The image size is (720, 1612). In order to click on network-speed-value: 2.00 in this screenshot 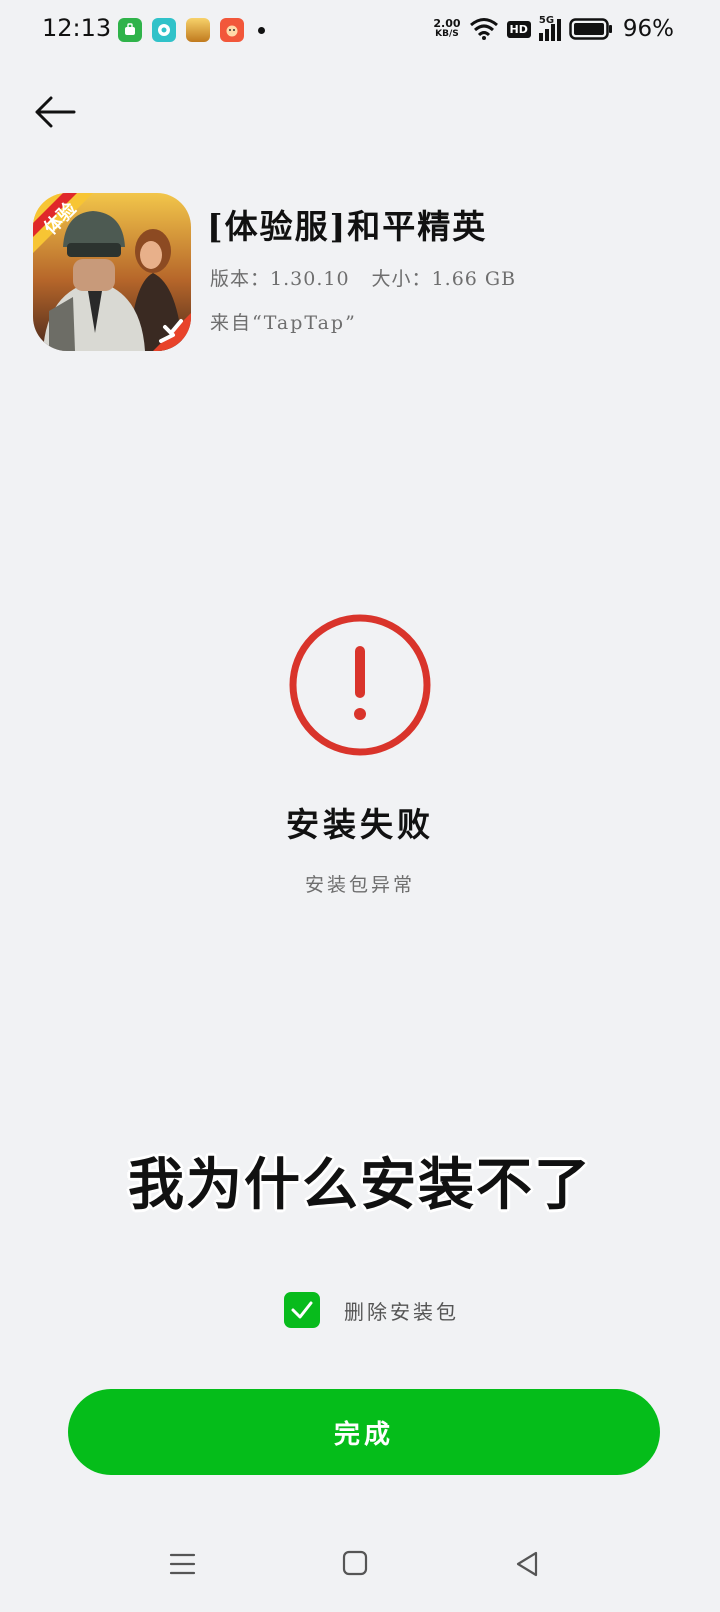, I will do `click(447, 23)`.